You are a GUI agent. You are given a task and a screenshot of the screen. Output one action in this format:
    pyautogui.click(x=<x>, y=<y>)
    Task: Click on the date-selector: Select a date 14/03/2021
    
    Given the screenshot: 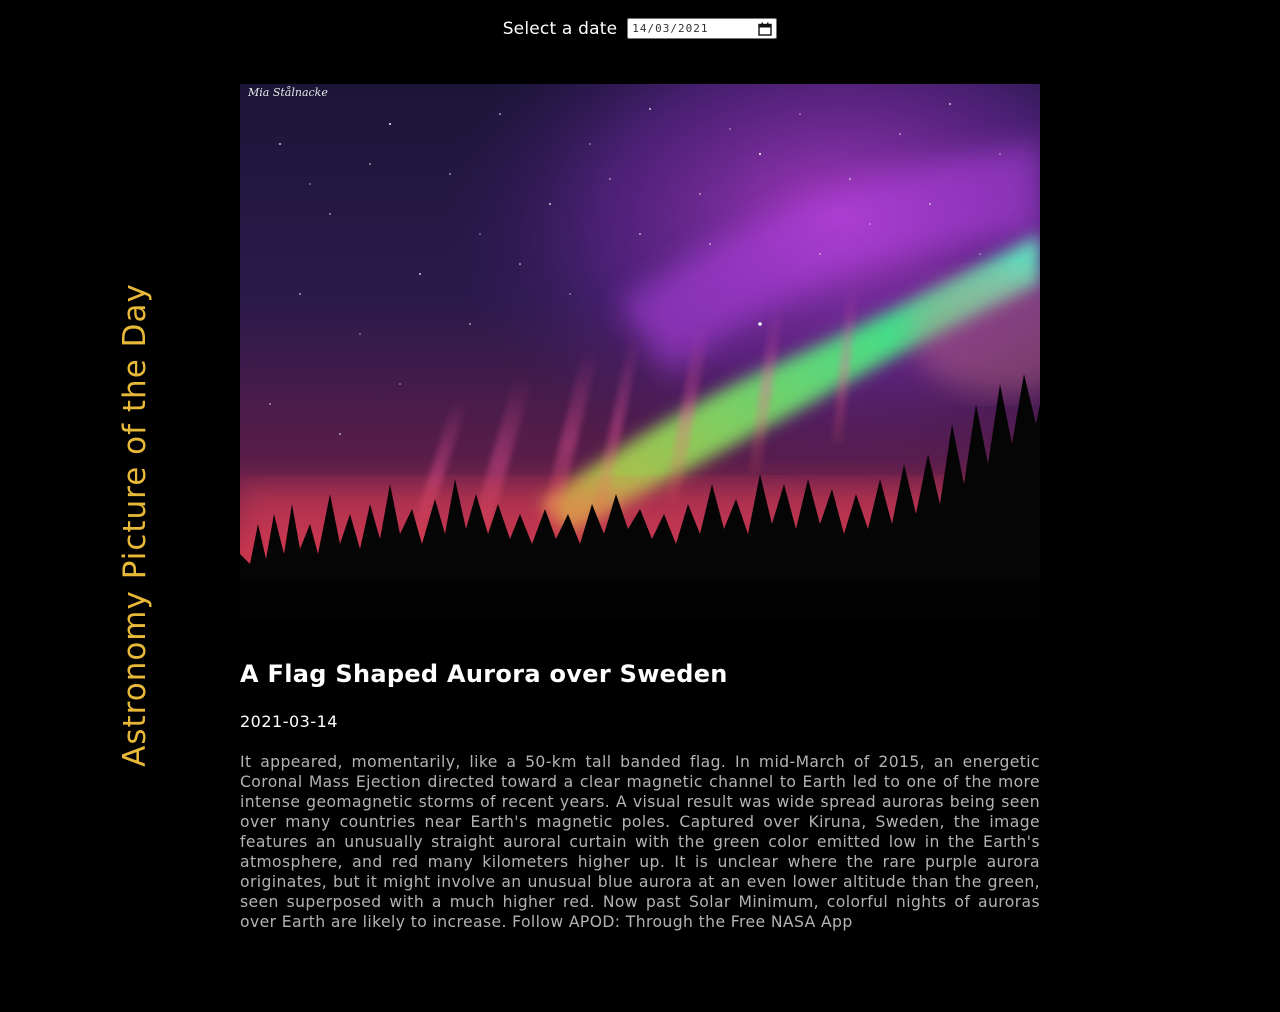 What is the action you would take?
    pyautogui.click(x=640, y=28)
    